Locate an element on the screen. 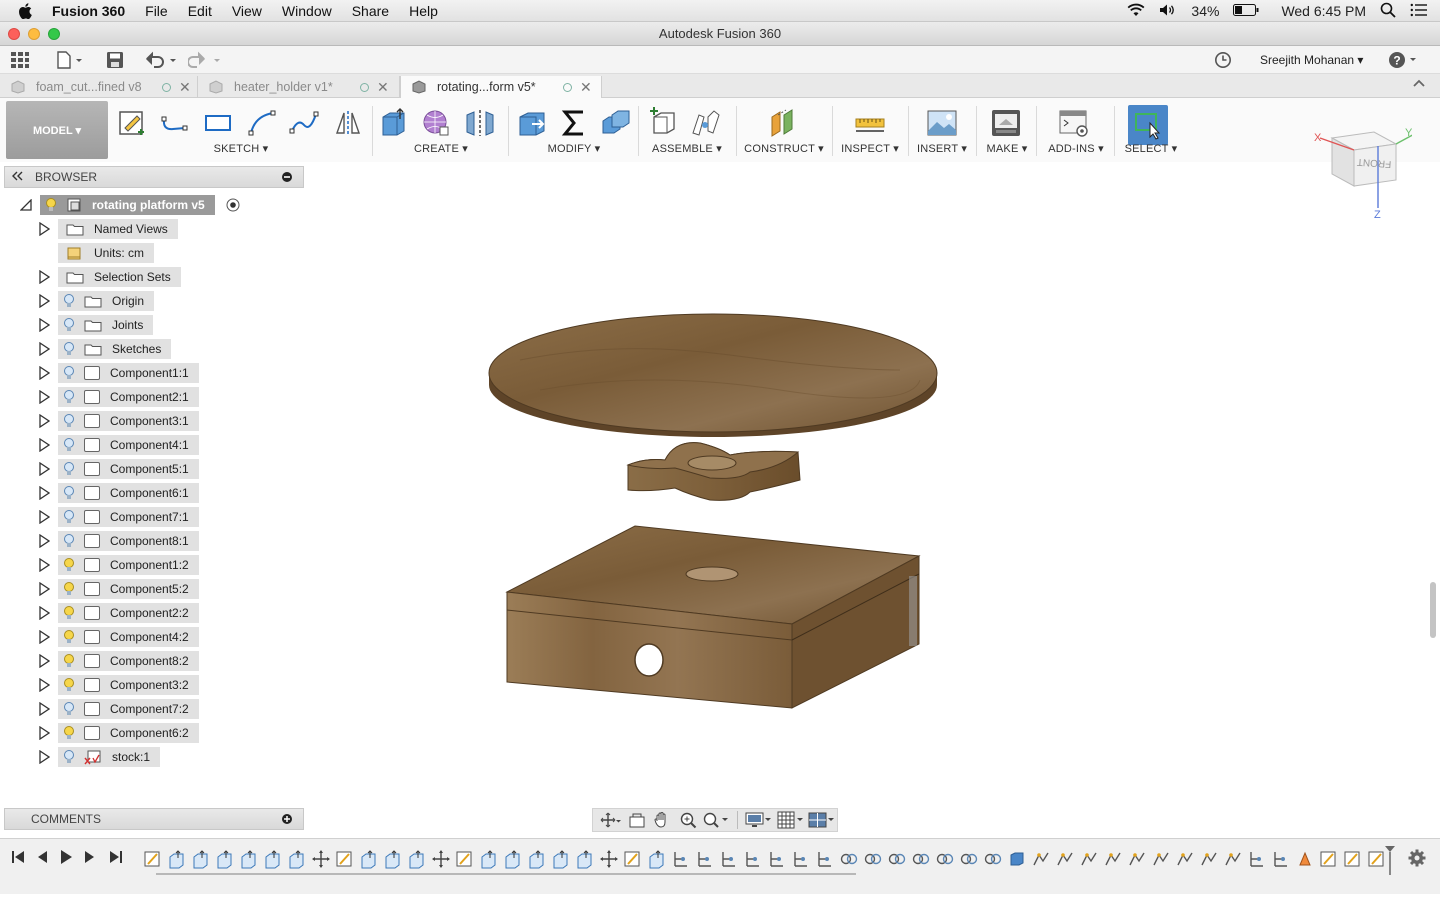 Image resolution: width=1440 pixels, height=900 pixels. expanded-triangle-icon is located at coordinates (26, 205).